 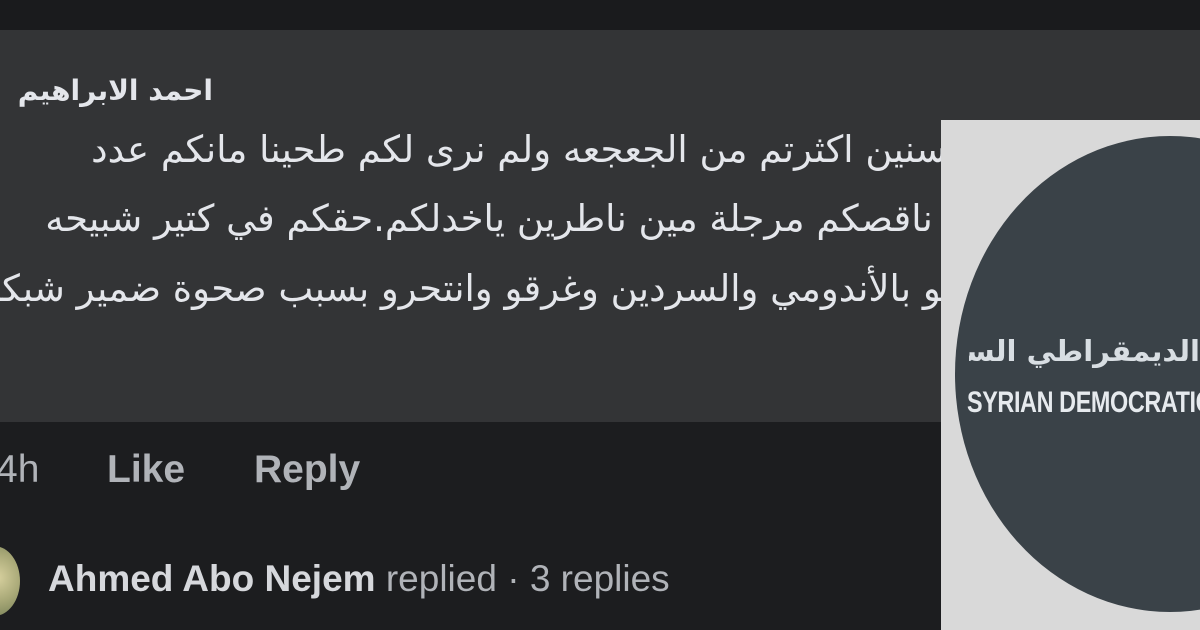 What do you see at coordinates (600, 15) in the screenshot?
I see `top-band` at bounding box center [600, 15].